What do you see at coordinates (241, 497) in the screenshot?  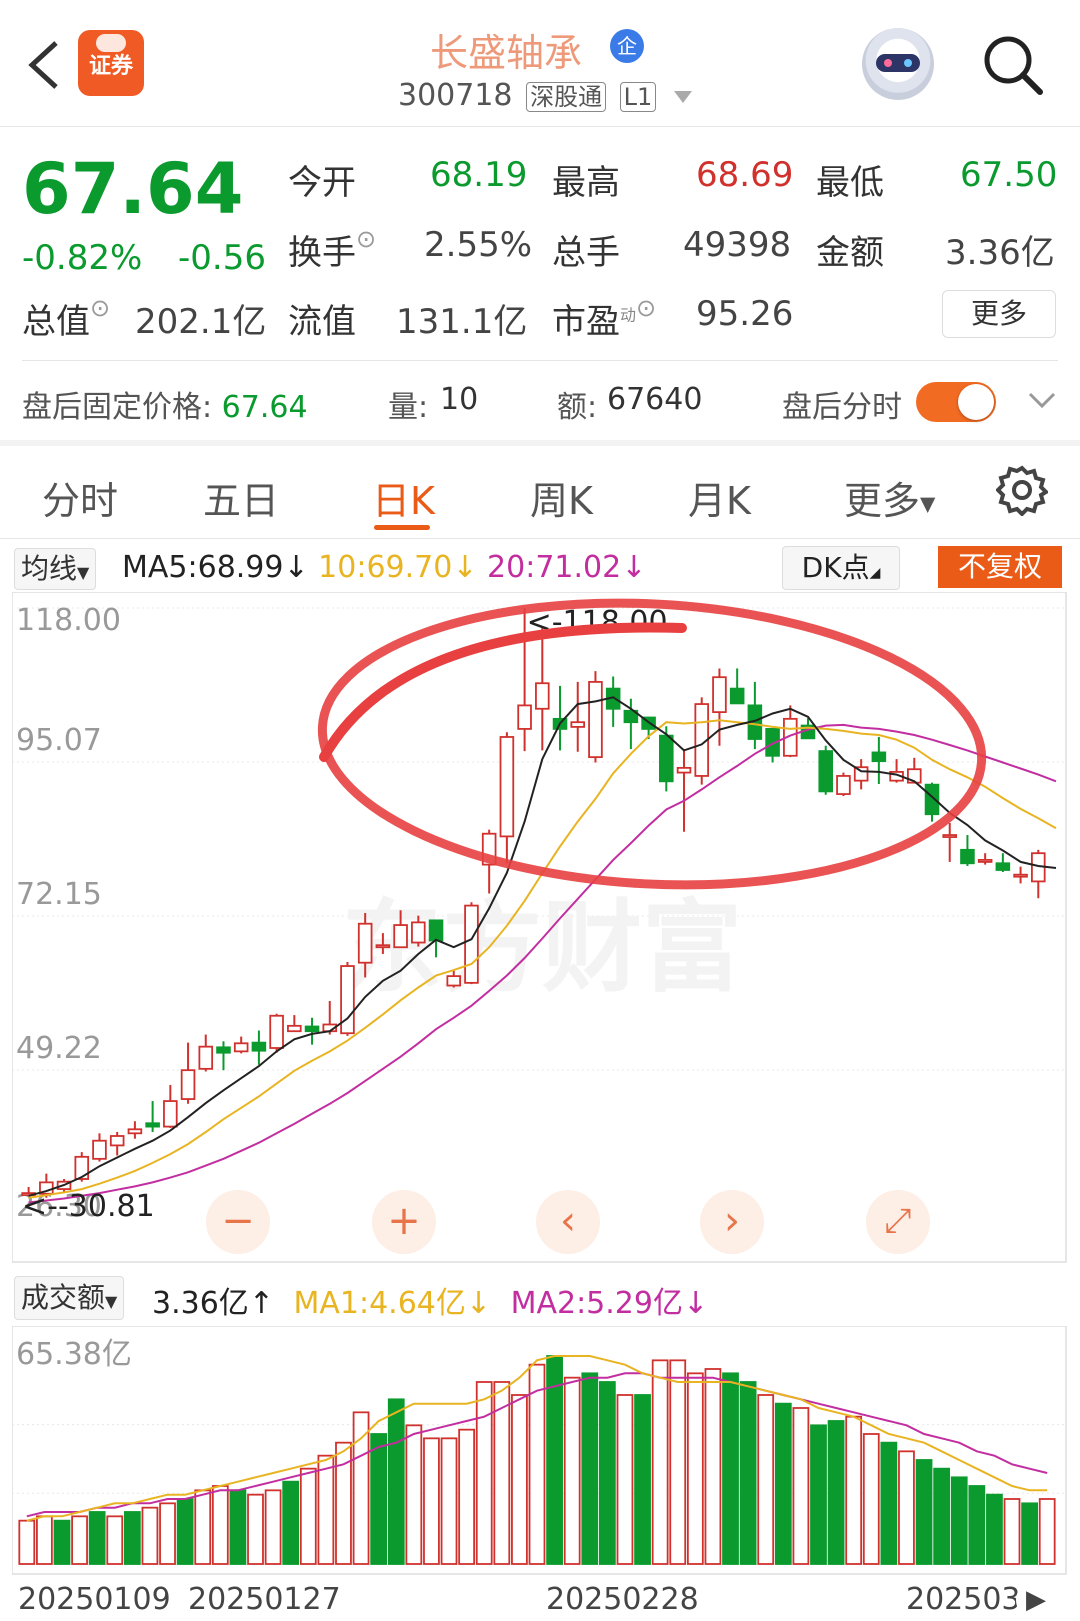 I see `tab-wuri: 五日` at bounding box center [241, 497].